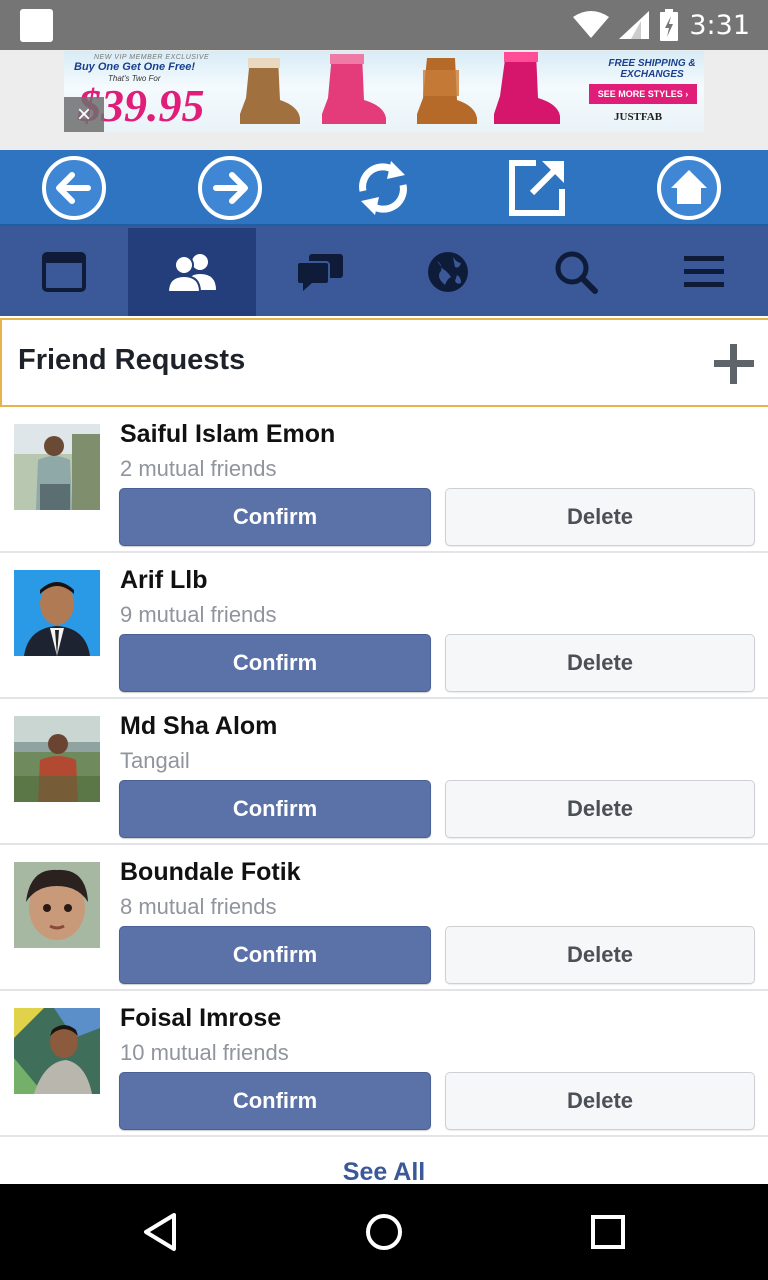 The width and height of the screenshot is (768, 1280). What do you see at coordinates (204, 1052) in the screenshot?
I see `mutual-friends: 10 mutual friends` at bounding box center [204, 1052].